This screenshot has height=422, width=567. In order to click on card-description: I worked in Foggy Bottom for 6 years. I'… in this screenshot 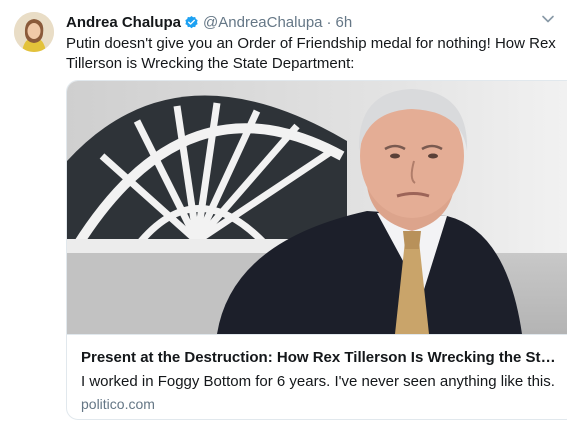, I will do `click(318, 381)`.